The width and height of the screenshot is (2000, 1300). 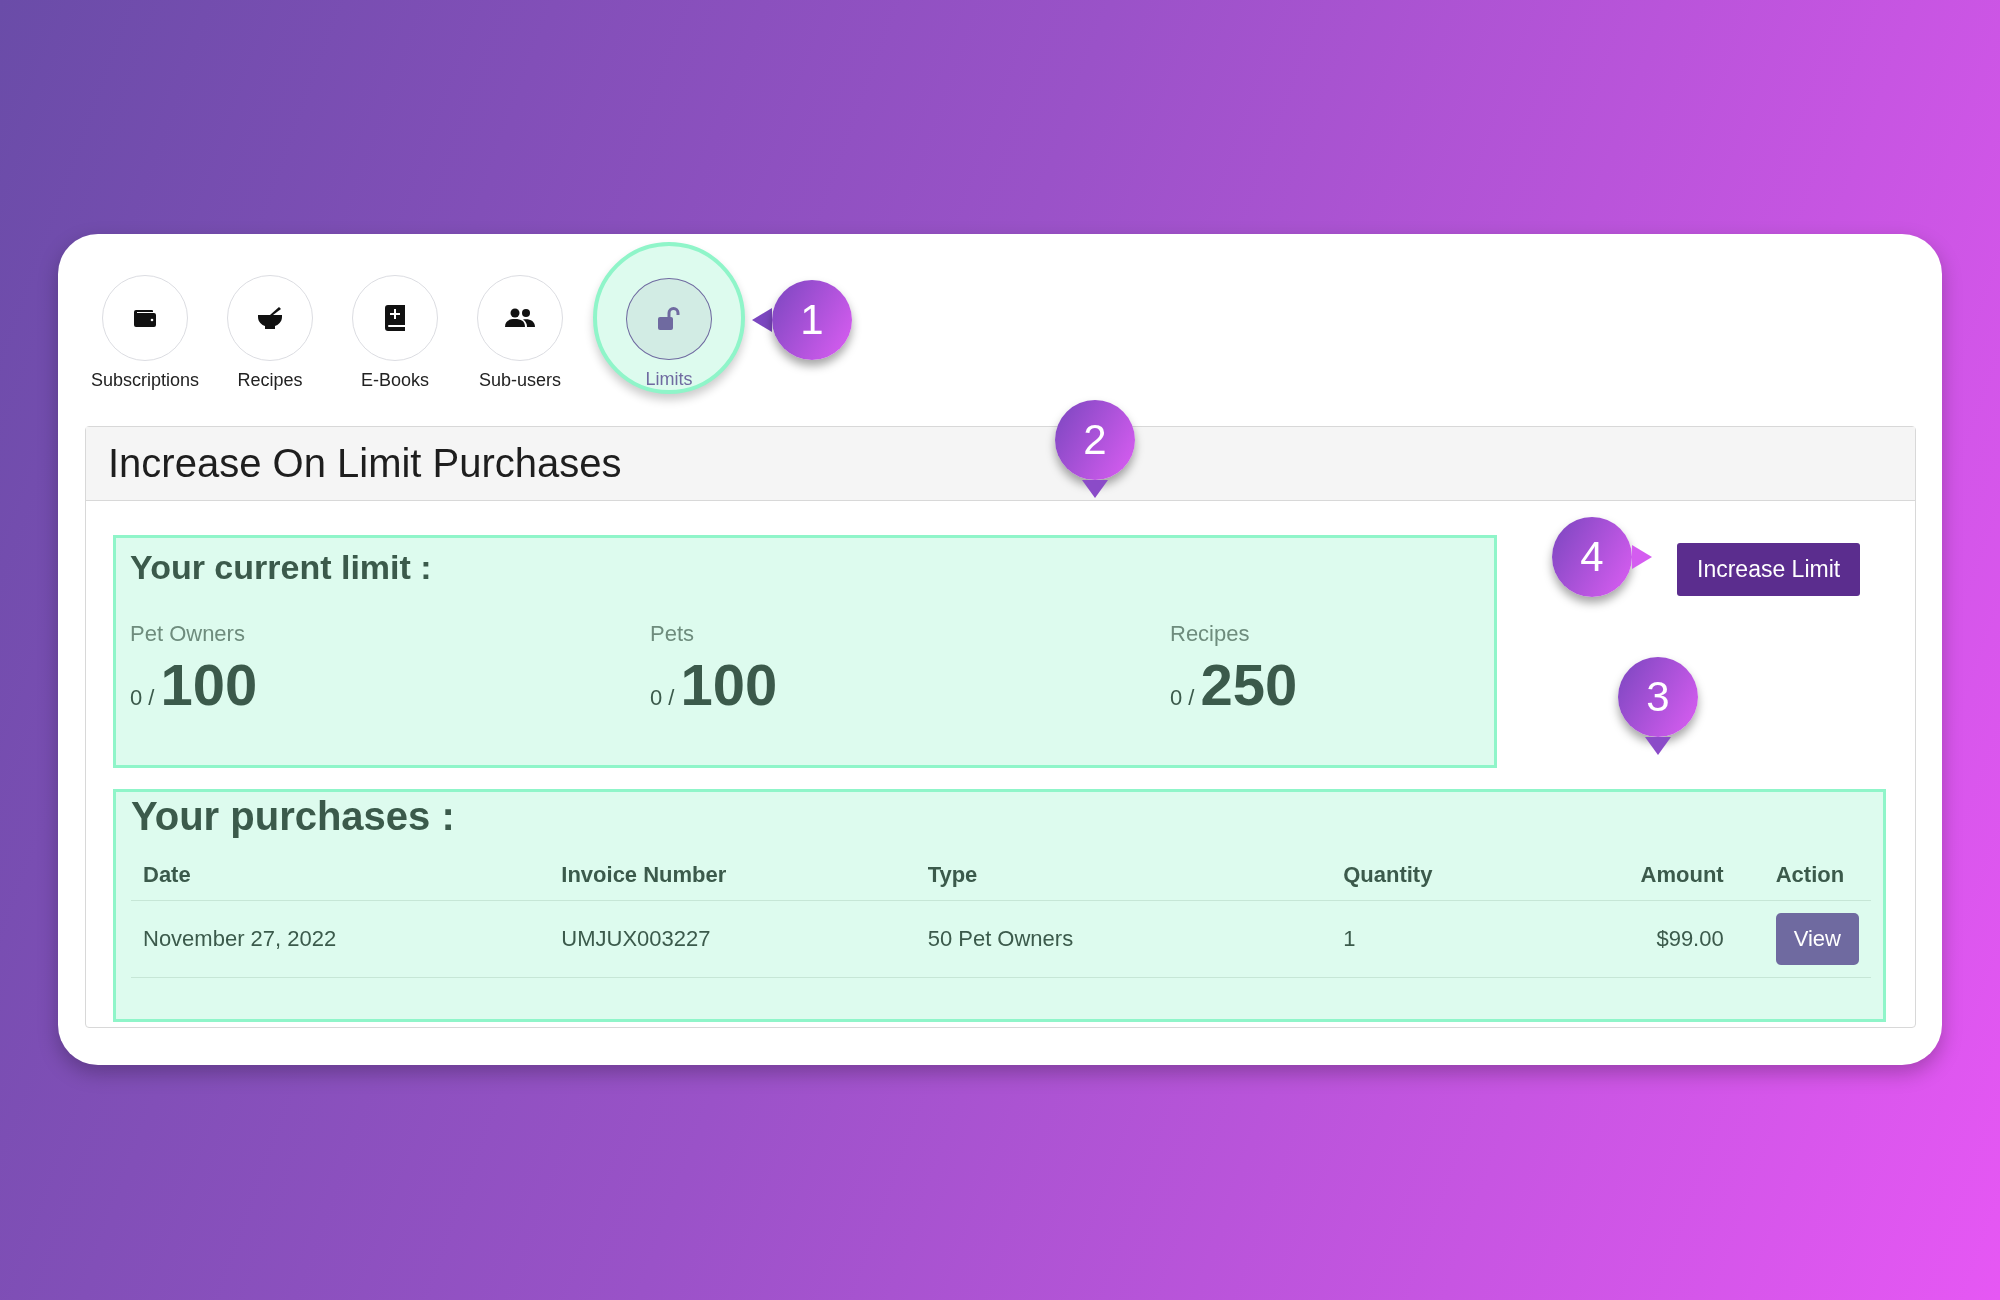 I want to click on column-header: Invoice Number, so click(x=732, y=875).